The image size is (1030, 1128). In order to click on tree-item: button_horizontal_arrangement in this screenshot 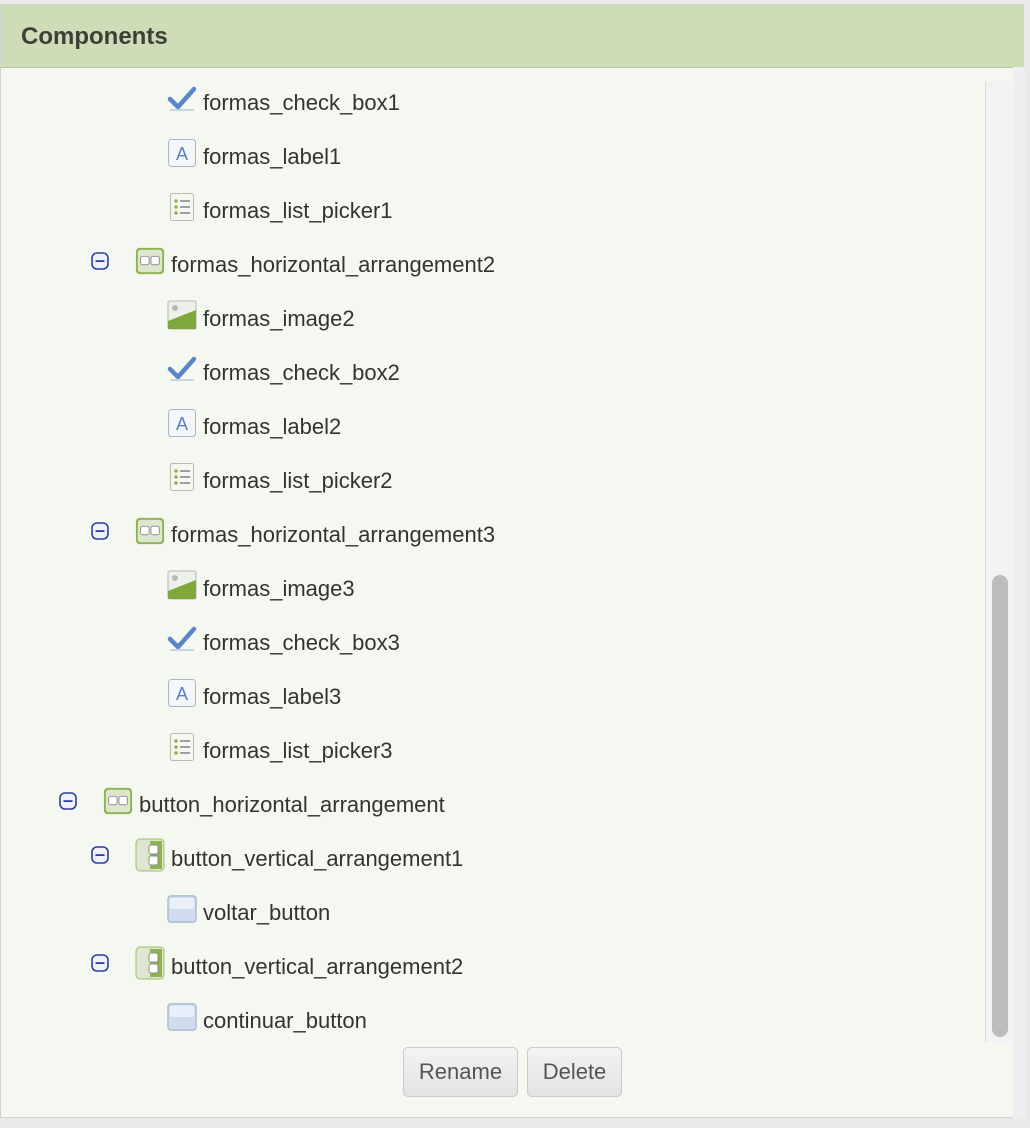, I will do `click(274, 801)`.